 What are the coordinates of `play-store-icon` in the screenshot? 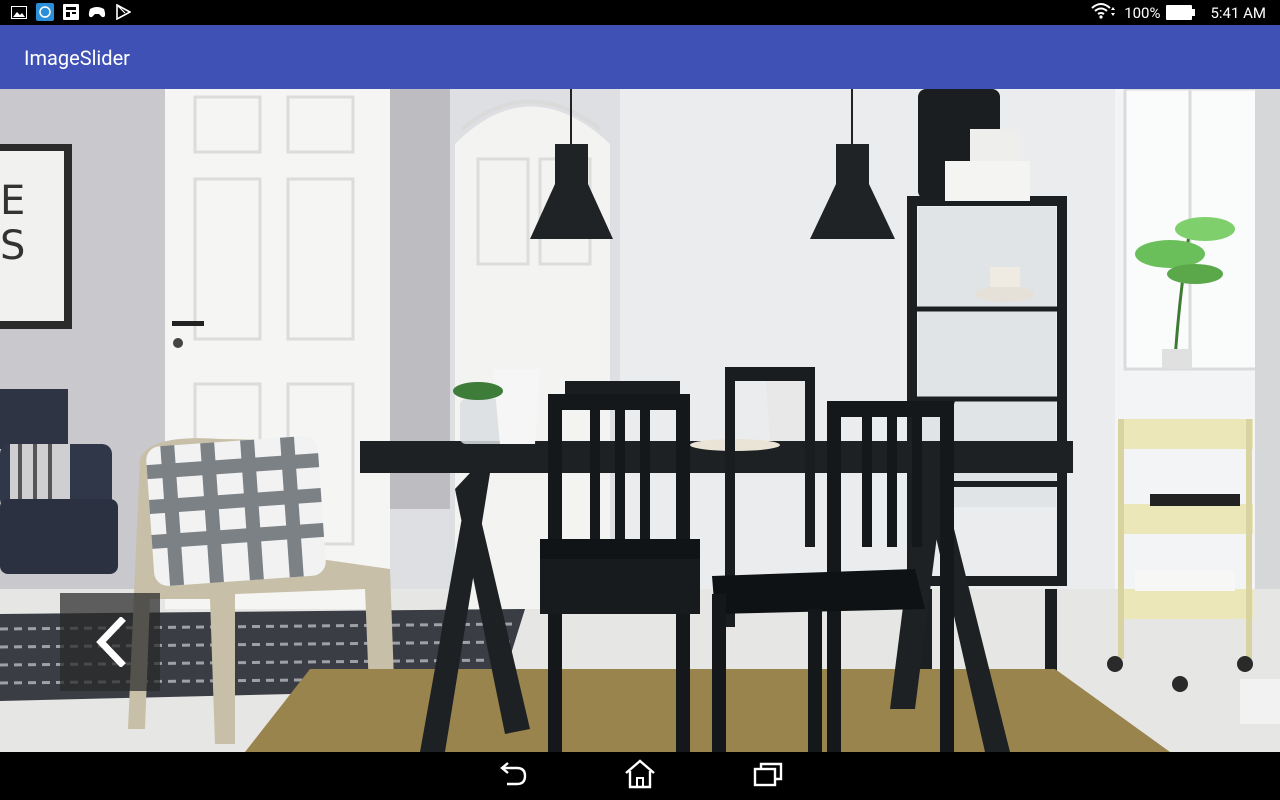 It's located at (123, 12).